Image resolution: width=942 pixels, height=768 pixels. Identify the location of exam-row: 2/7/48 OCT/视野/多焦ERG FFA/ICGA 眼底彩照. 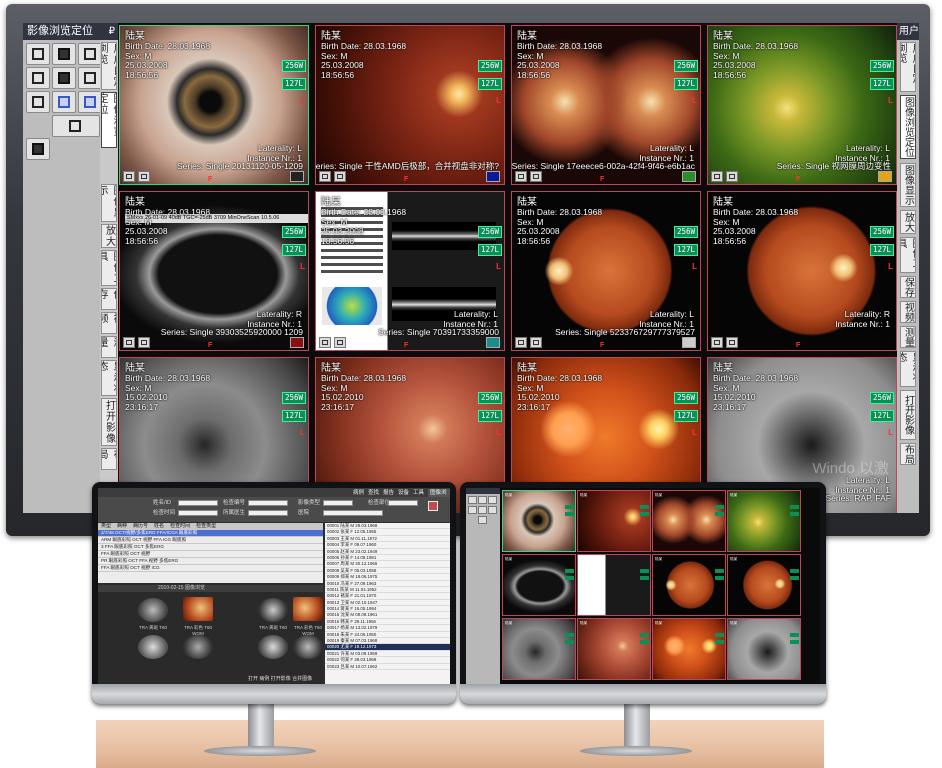
(210, 533).